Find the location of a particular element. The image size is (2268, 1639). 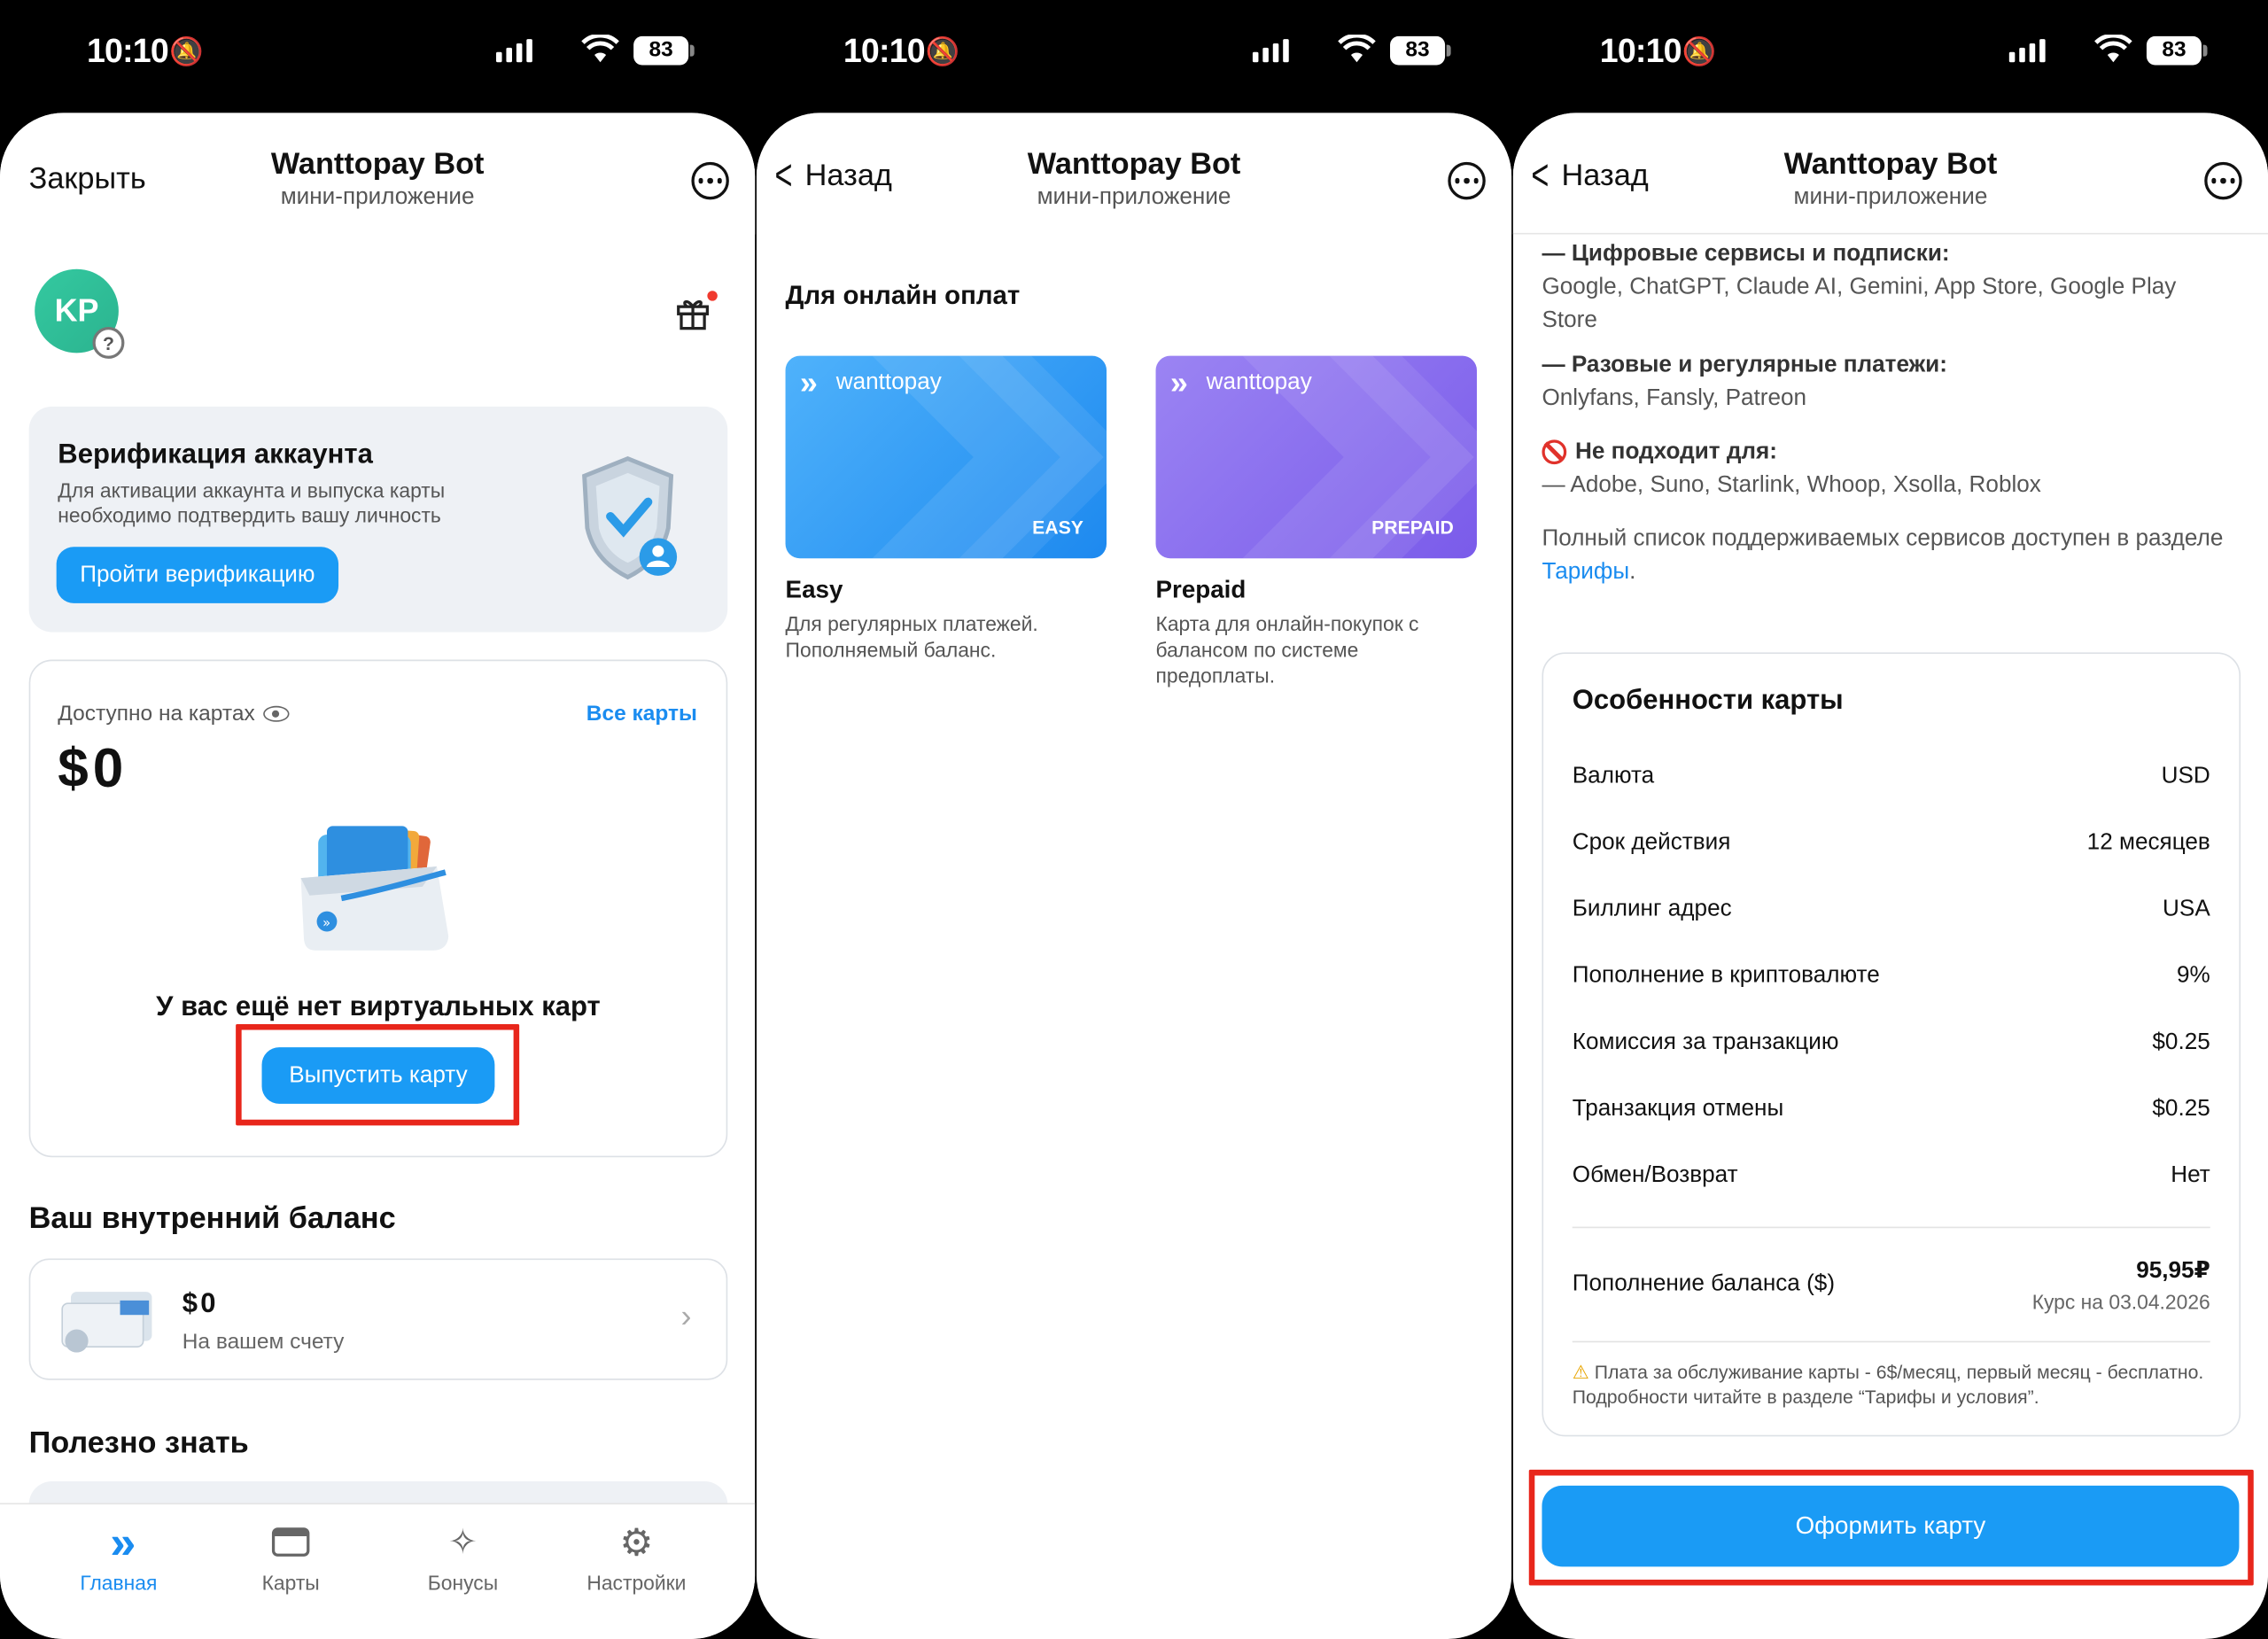

easy-card-image: » wanttopay EASY is located at coordinates (946, 457).